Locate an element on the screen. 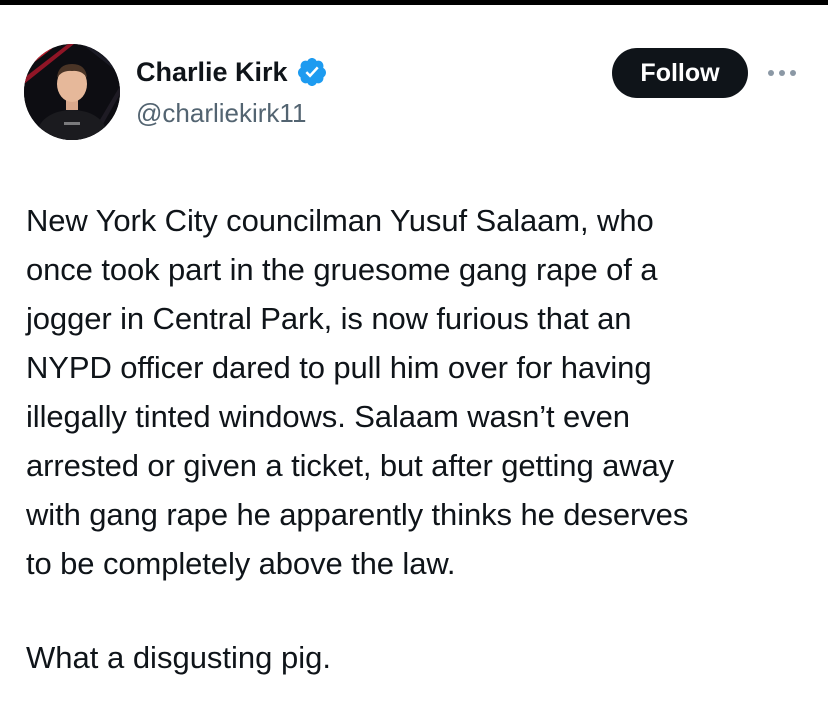 The image size is (828, 710). avatar is located at coordinates (72, 92).